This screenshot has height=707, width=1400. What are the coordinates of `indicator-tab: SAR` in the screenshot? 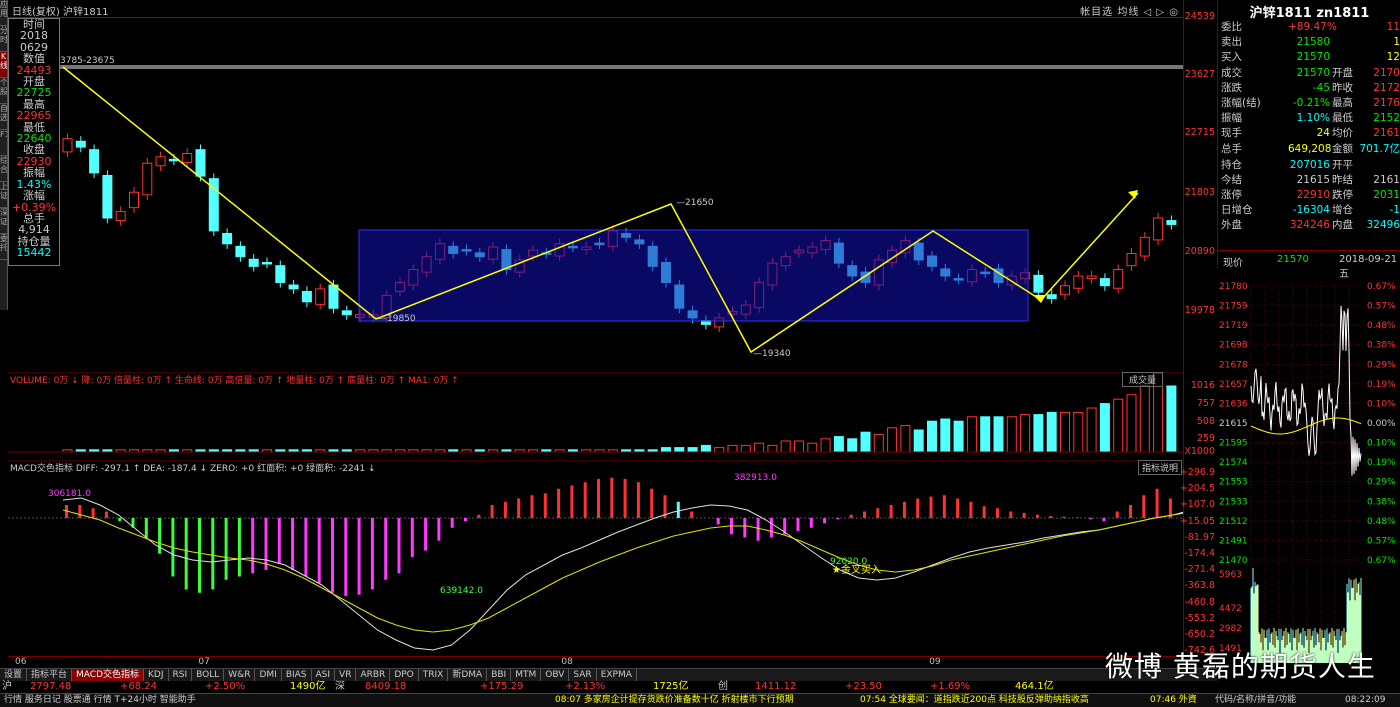 It's located at (582, 675).